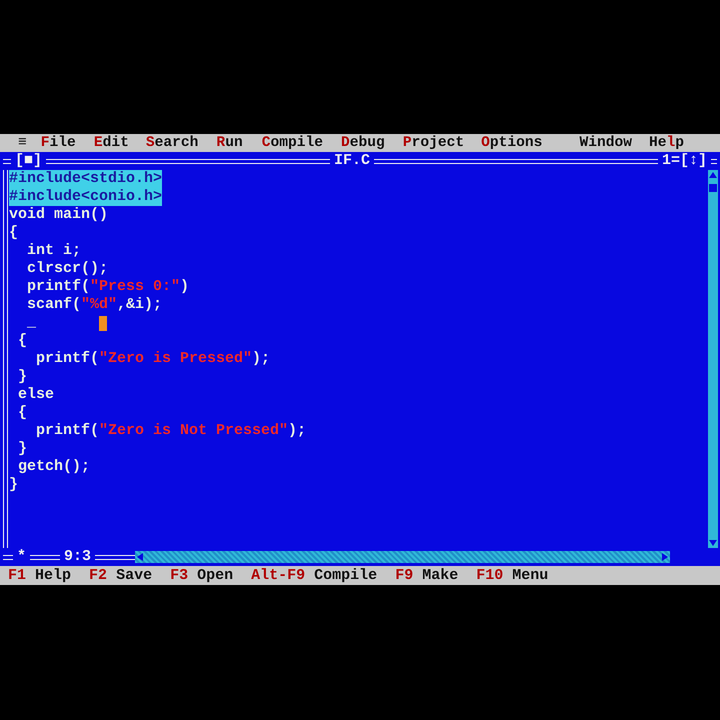 The width and height of the screenshot is (720, 720). What do you see at coordinates (171, 431) in the screenshot?
I see `code-line: printf("Zero is Not Pressed");` at bounding box center [171, 431].